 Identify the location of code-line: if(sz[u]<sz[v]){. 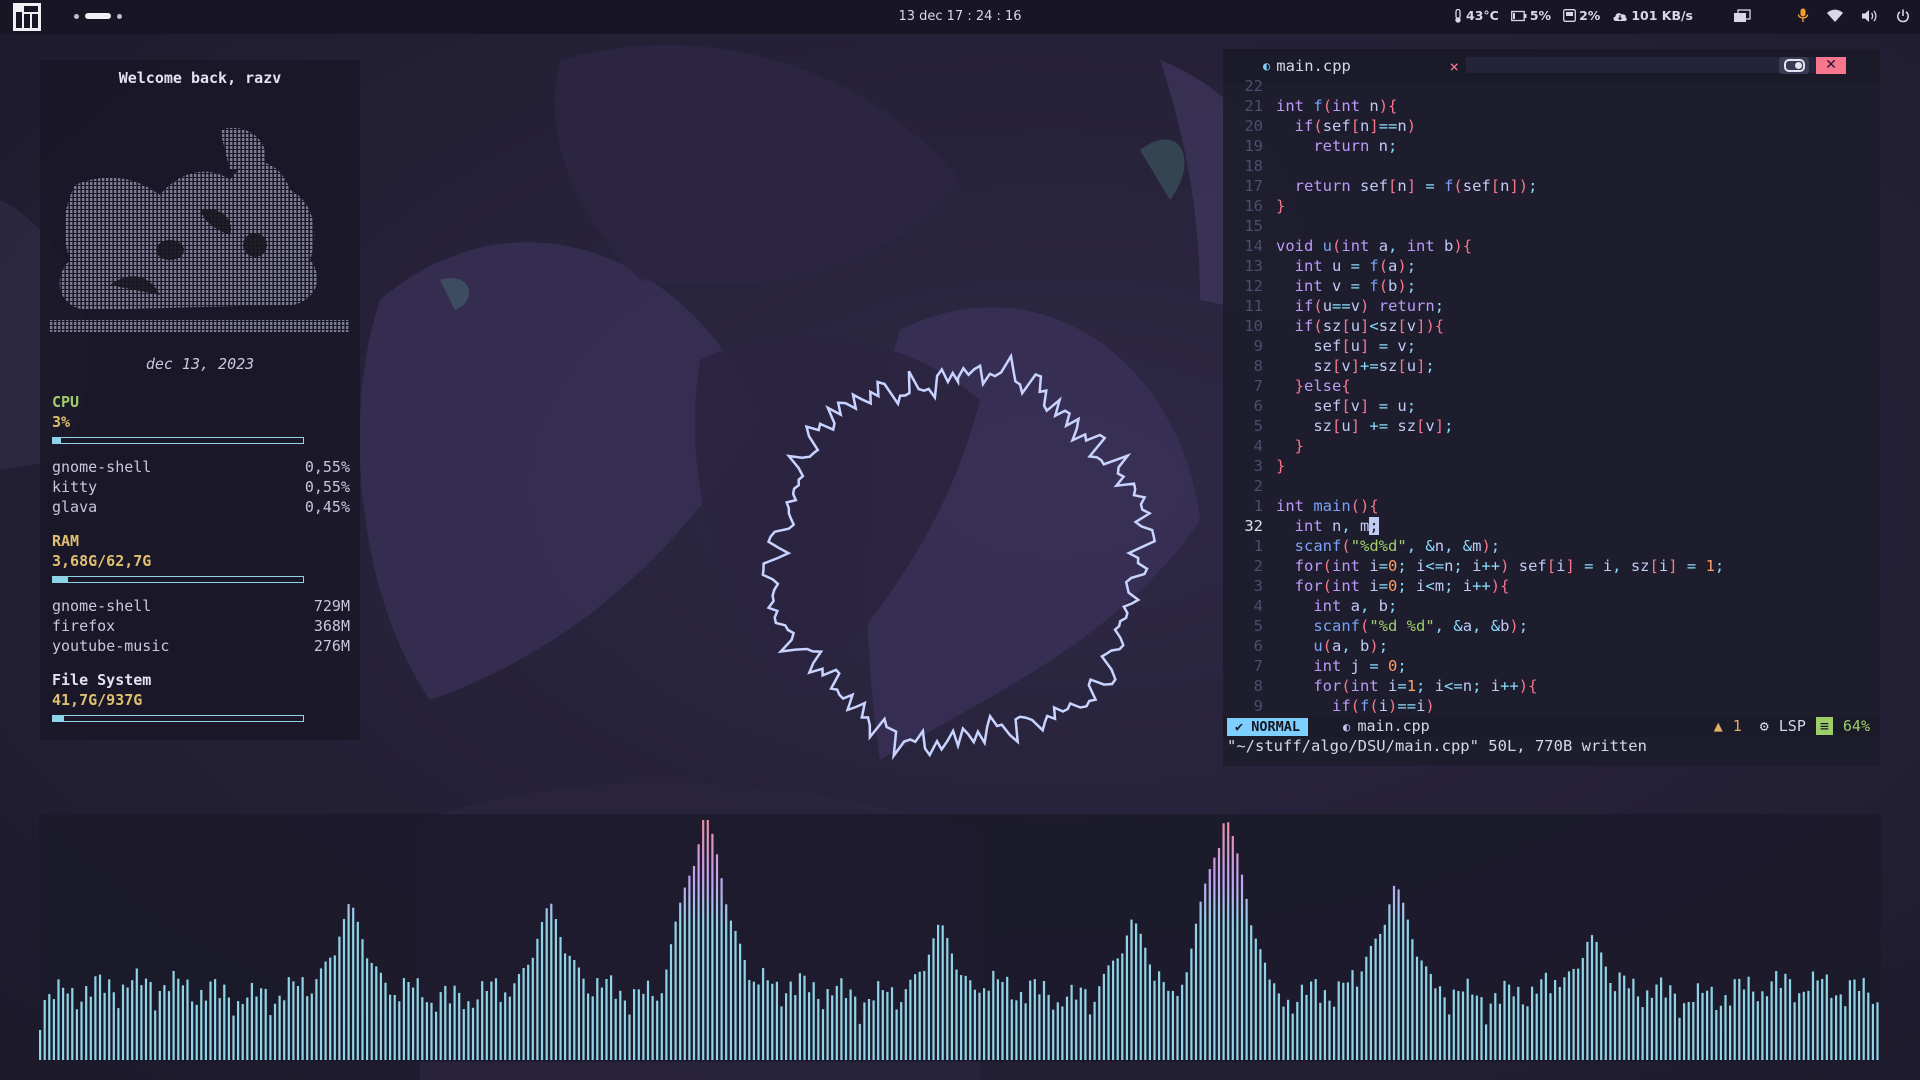
(1360, 326).